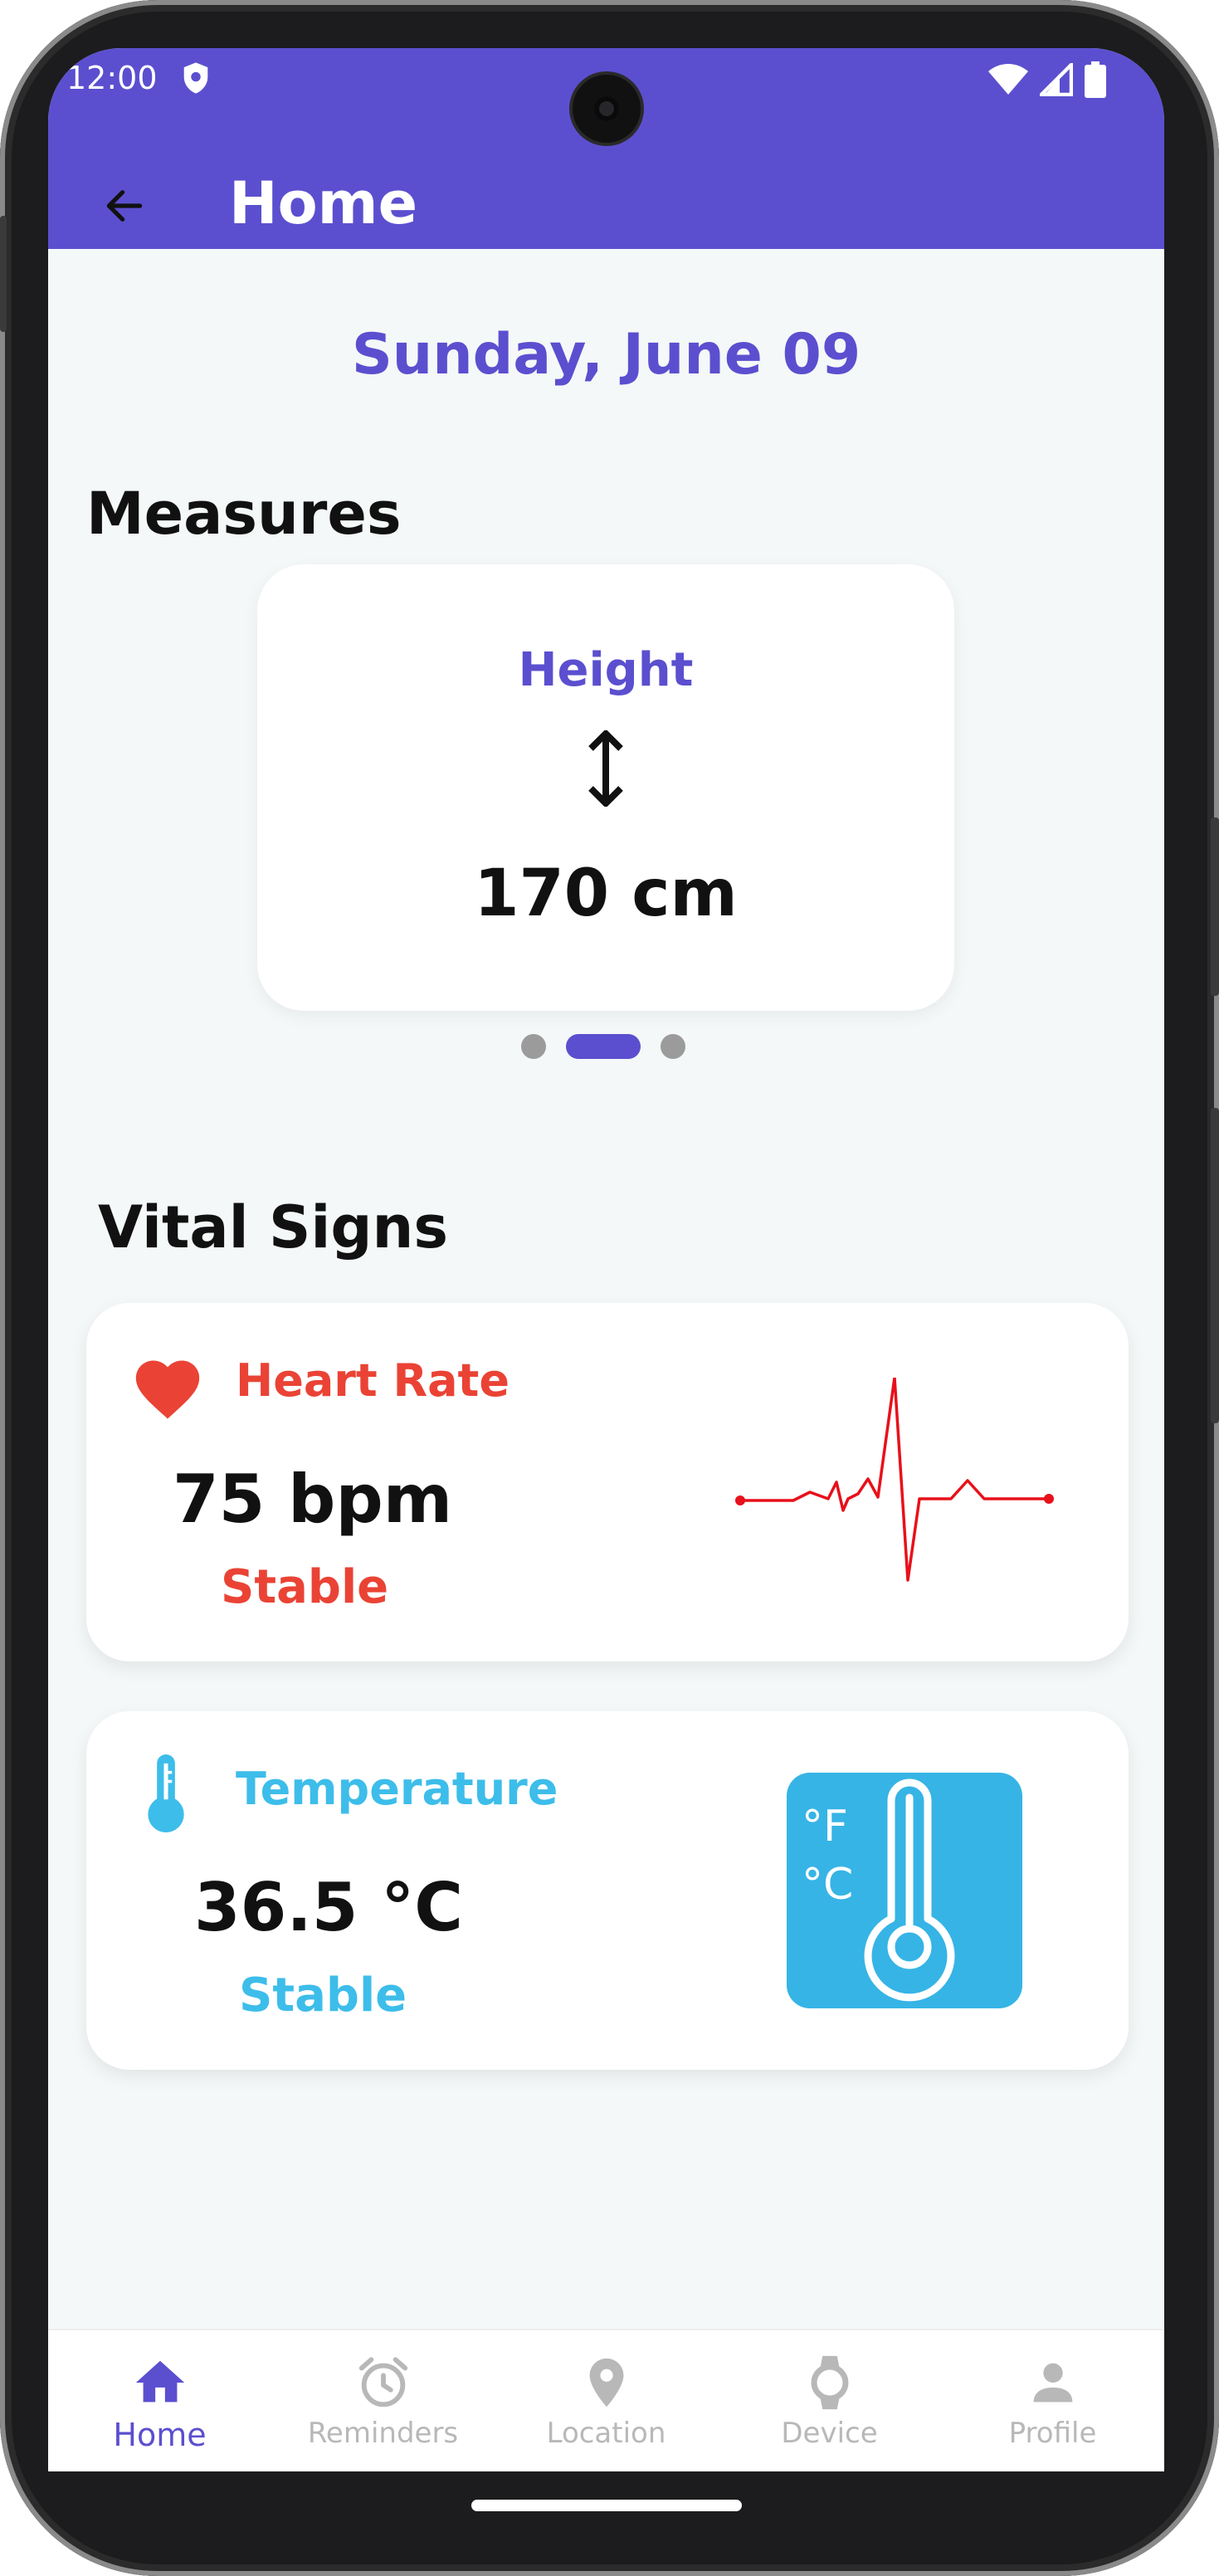 Image resolution: width=1219 pixels, height=2576 pixels. What do you see at coordinates (608, 1891) in the screenshot?
I see `temperature-card: Temperature 36.5 °C Stable °F °C` at bounding box center [608, 1891].